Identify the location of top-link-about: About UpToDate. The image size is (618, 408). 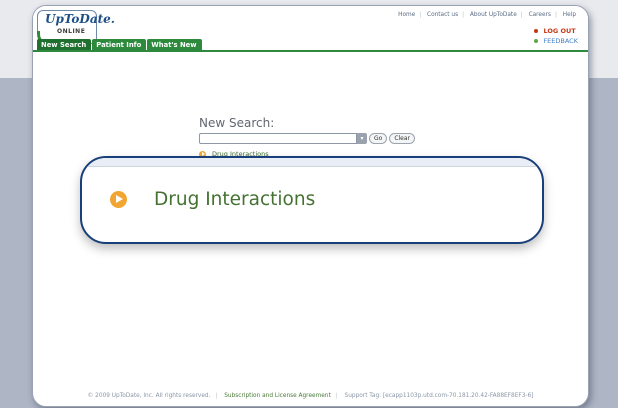
(493, 15).